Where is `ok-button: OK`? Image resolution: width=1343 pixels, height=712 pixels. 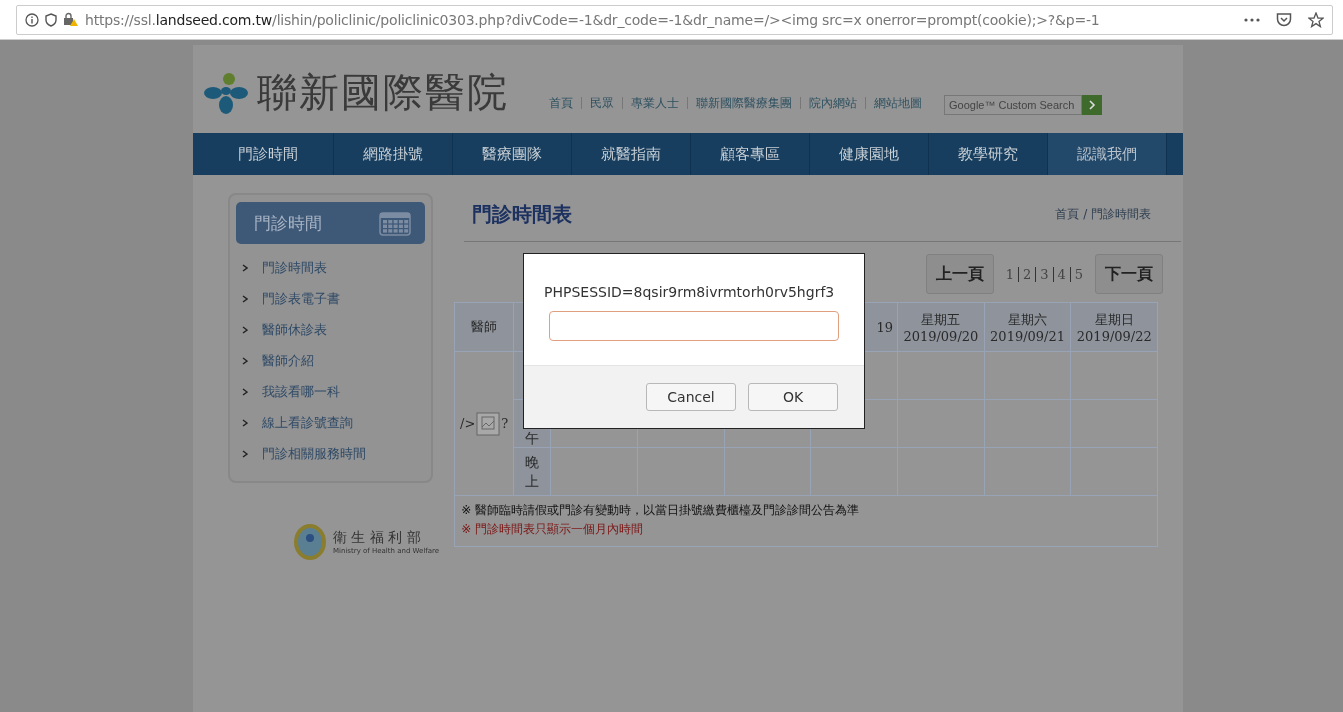 ok-button: OK is located at coordinates (793, 397).